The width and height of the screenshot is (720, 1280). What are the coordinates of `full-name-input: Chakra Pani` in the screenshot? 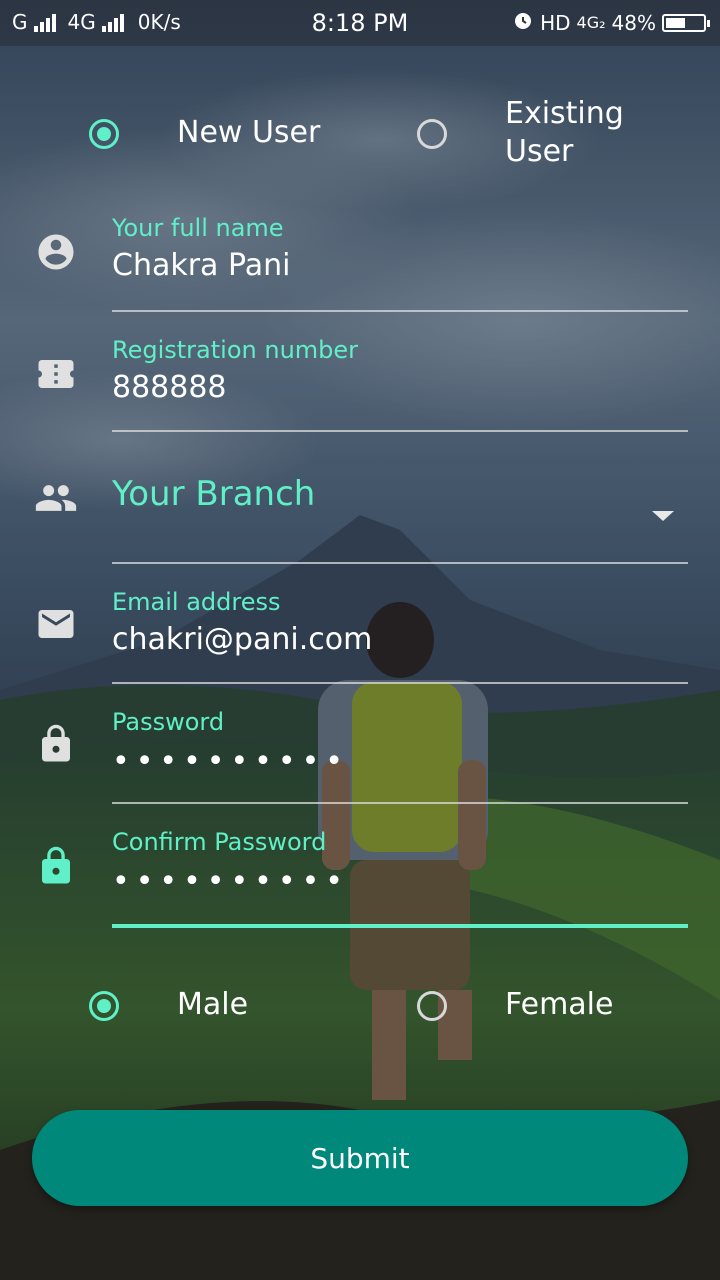 It's located at (201, 265).